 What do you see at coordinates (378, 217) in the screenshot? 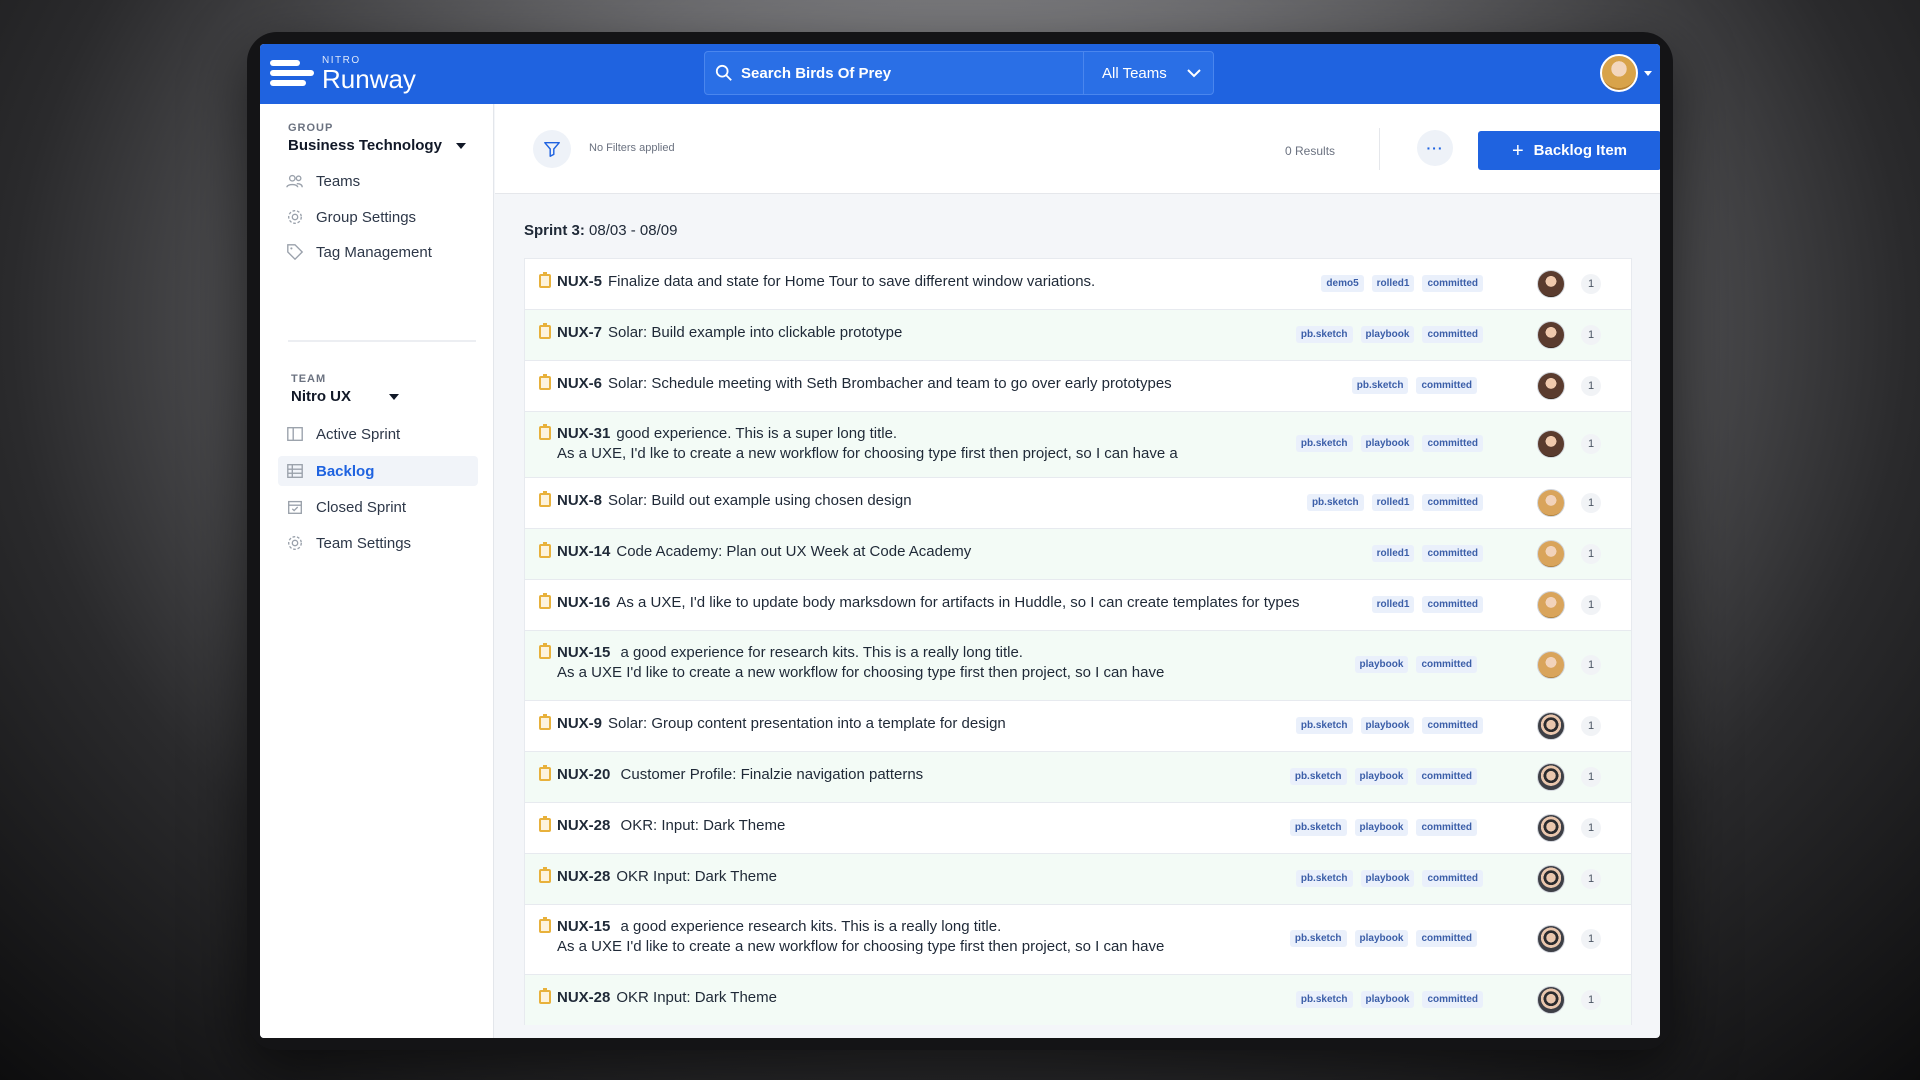
I see `sidebar-item-group-settings: Group Settings` at bounding box center [378, 217].